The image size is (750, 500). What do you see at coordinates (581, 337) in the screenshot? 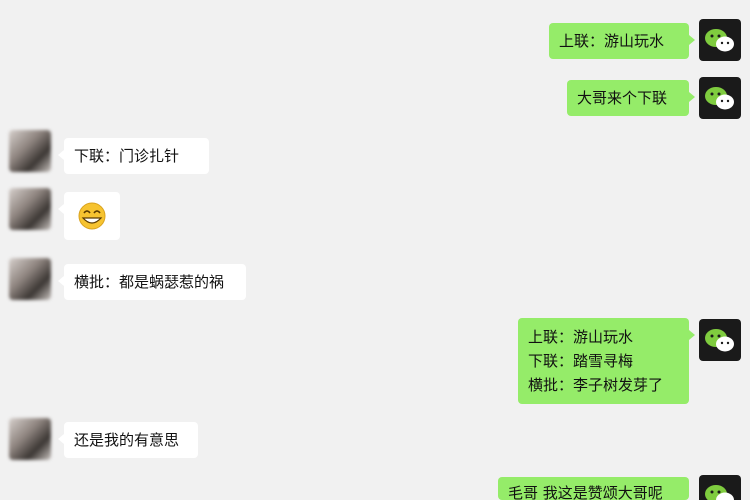
I see `message-text-line: 上联：游山玩水` at bounding box center [581, 337].